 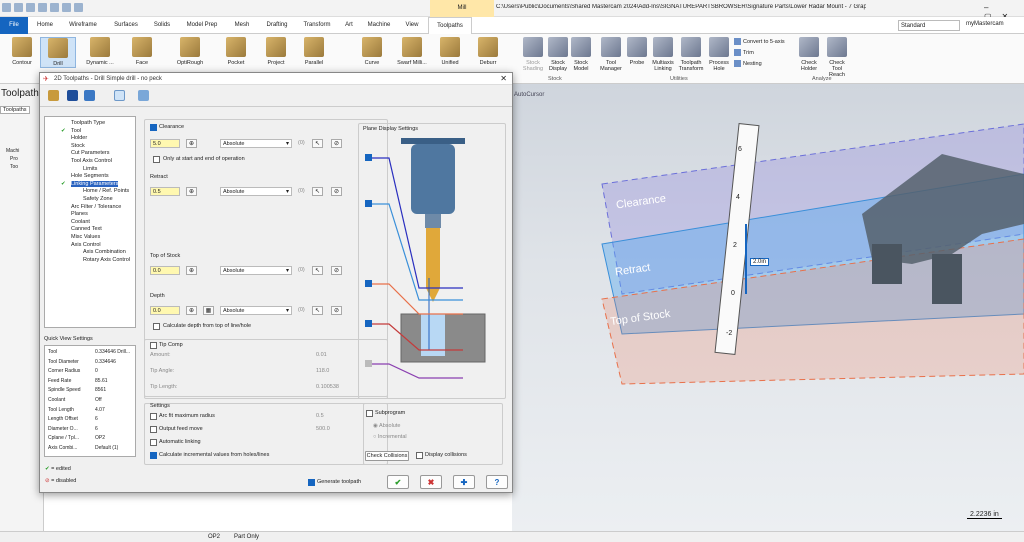 I want to click on workspace-select: Standard, so click(x=929, y=25).